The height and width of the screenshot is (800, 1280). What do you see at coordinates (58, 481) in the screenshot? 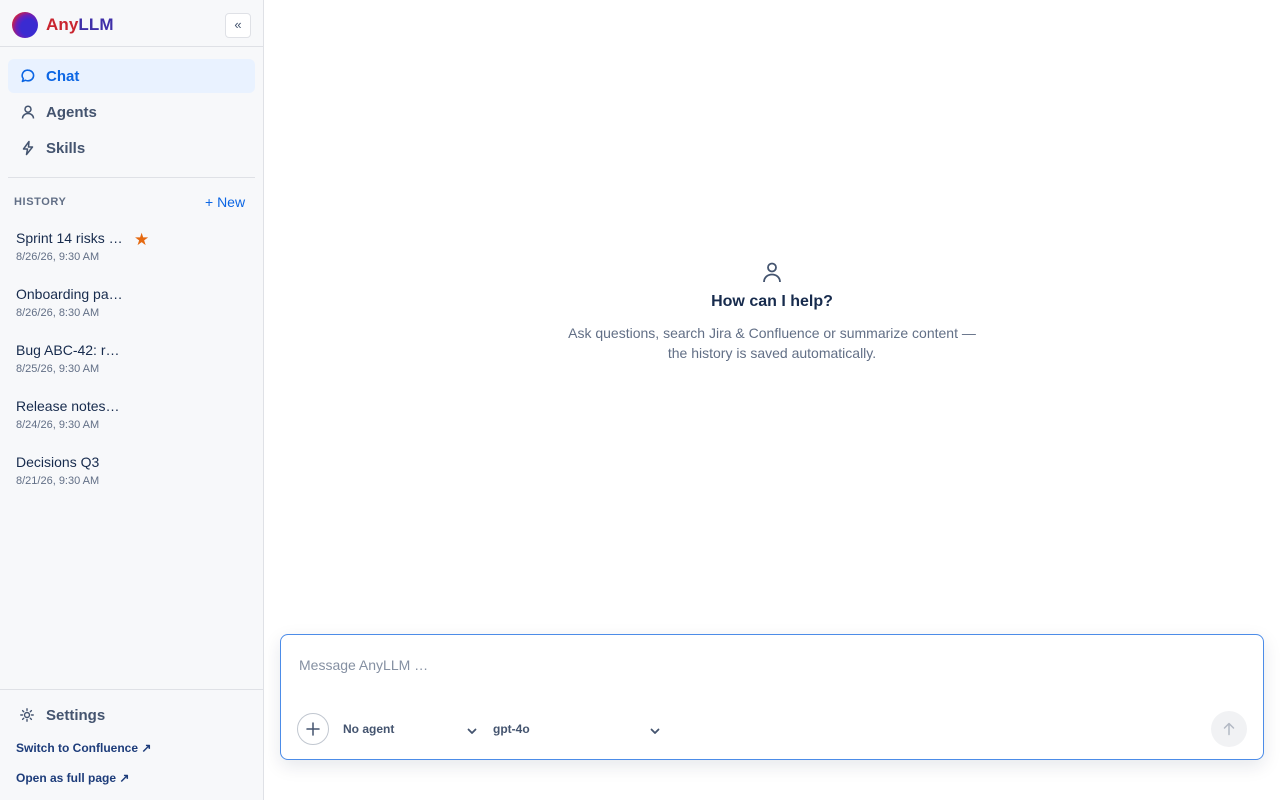
I see `history-item-date: 8/21/26, 9:30 AM` at bounding box center [58, 481].